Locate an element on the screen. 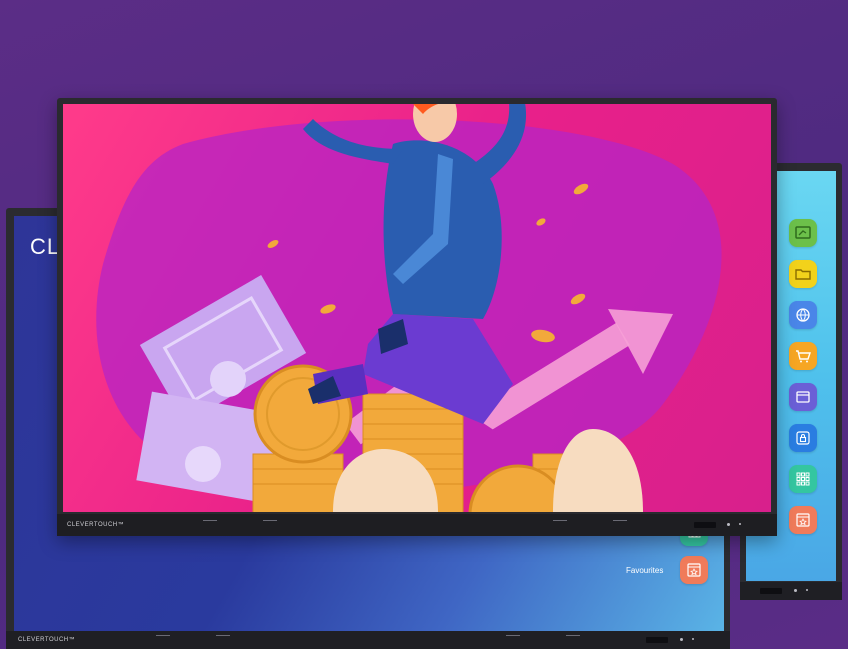 This screenshot has width=848, height=649. window-icon is located at coordinates (803, 397).